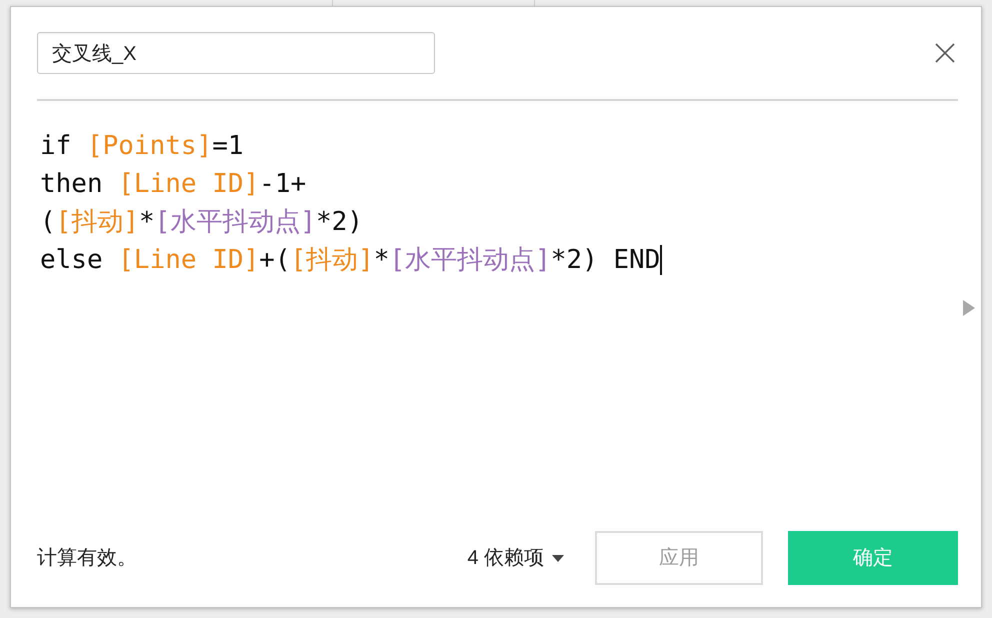 Image resolution: width=992 pixels, height=618 pixels. Describe the element at coordinates (350, 260) in the screenshot. I see `code-line: else [Line ID]+([抖动]*[水平抖动点]*2) END` at that location.